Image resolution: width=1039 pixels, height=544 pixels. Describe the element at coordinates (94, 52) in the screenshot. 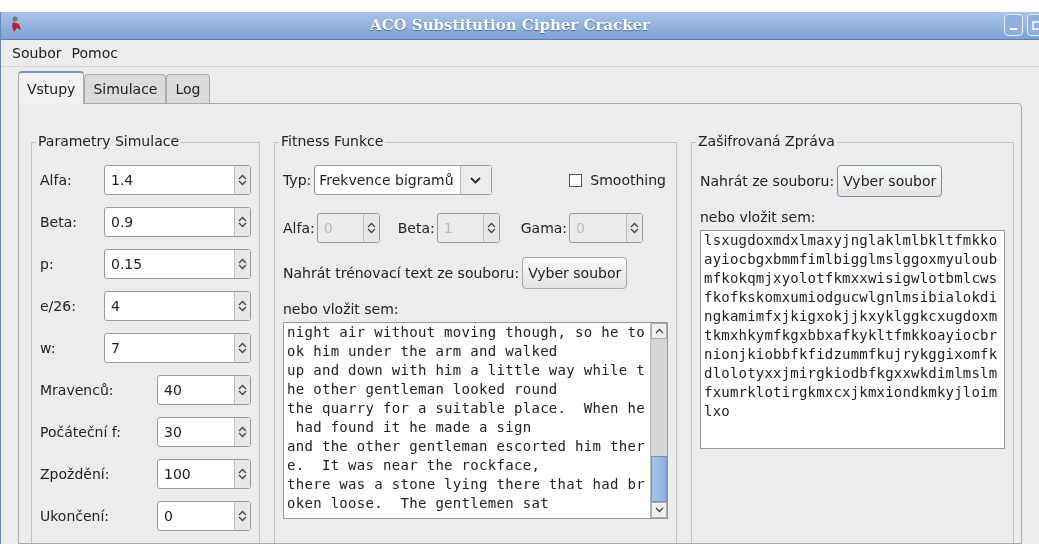

I see `menu-item: Pomoc` at that location.